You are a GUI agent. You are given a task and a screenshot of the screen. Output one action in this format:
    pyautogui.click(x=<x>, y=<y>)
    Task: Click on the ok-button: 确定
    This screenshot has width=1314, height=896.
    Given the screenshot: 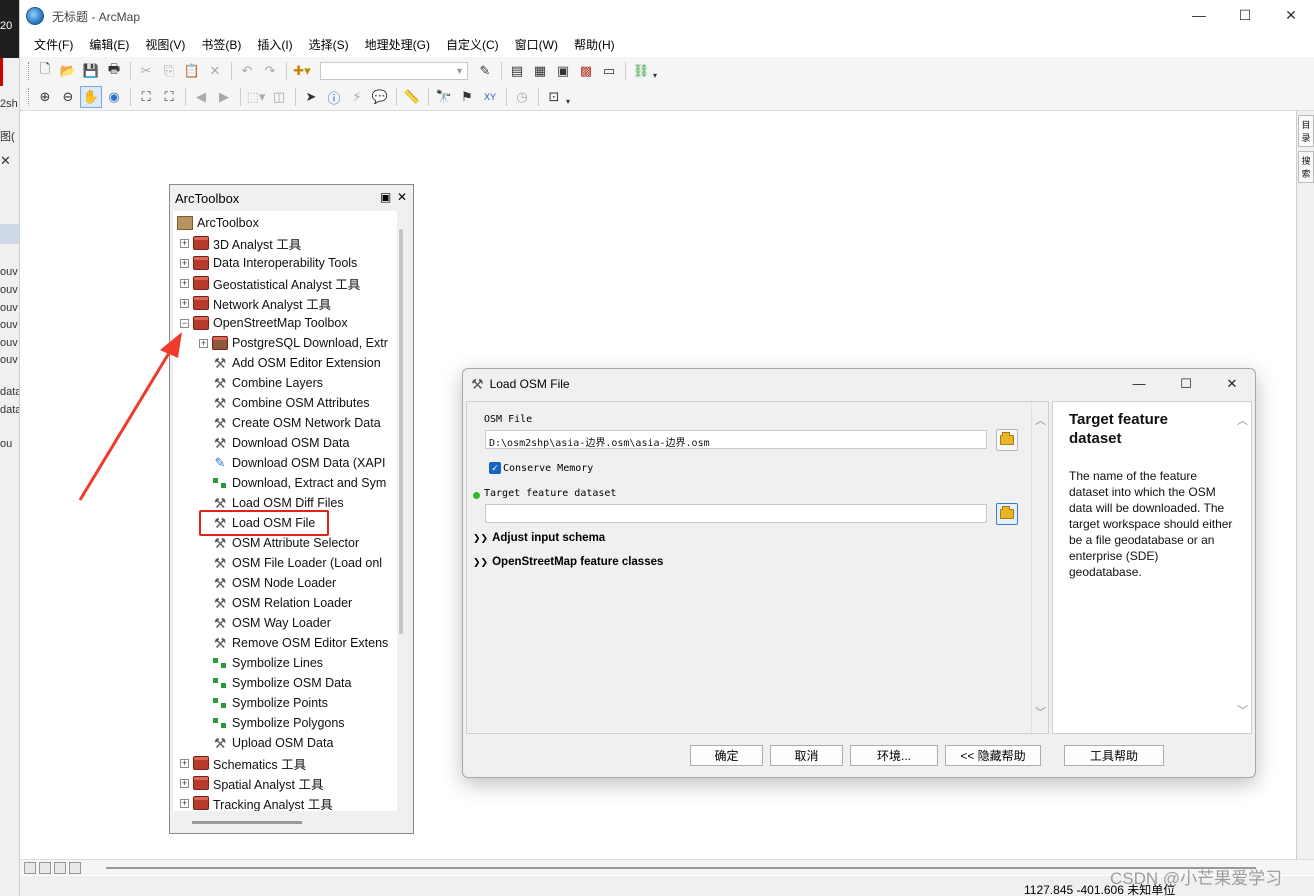 What is the action you would take?
    pyautogui.click(x=726, y=755)
    